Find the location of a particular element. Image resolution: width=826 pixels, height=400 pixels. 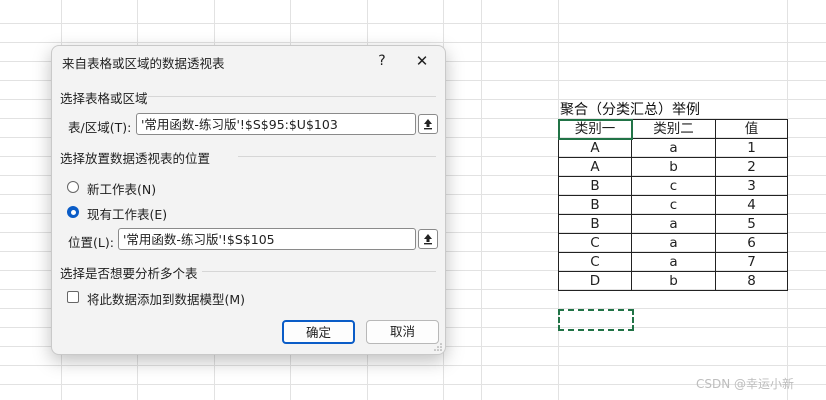

section-location-label: 选择放置数据透视表的位置 is located at coordinates (135, 158).